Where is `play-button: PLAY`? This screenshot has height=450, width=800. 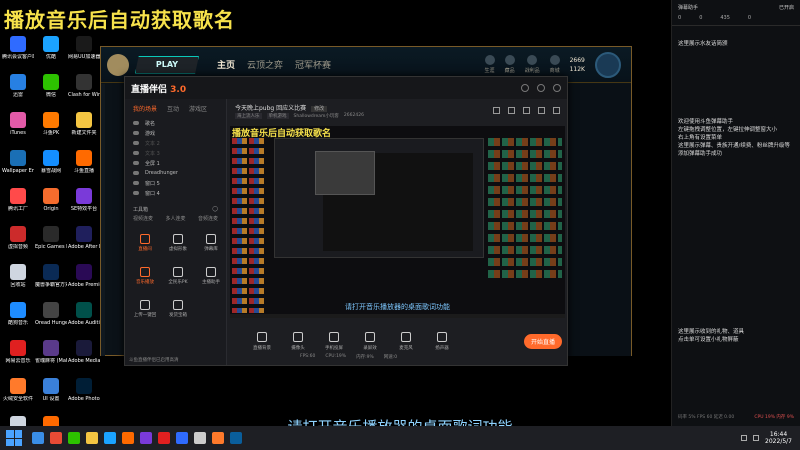 play-button: PLAY is located at coordinates (167, 64).